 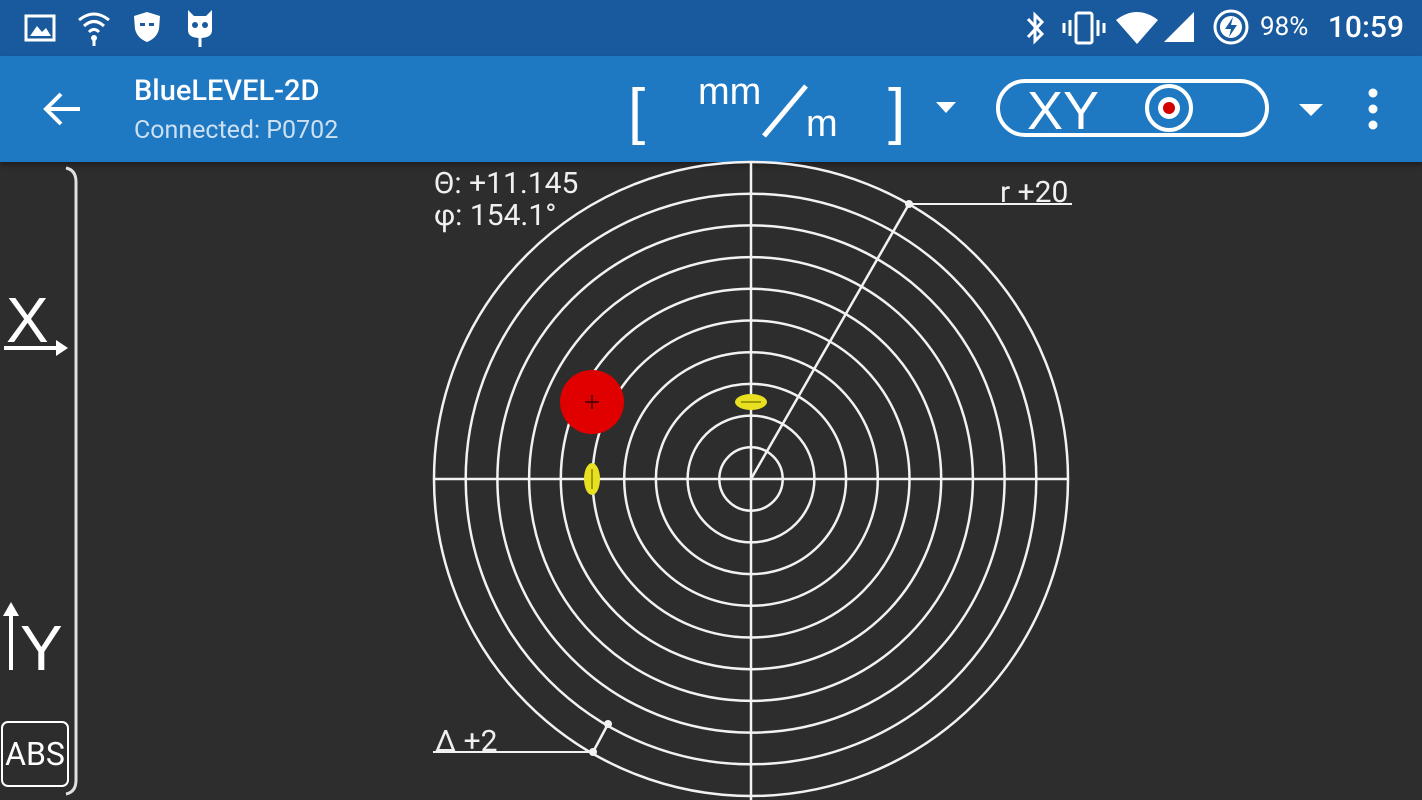 What do you see at coordinates (830, 341) in the screenshot?
I see `radius-indicator` at bounding box center [830, 341].